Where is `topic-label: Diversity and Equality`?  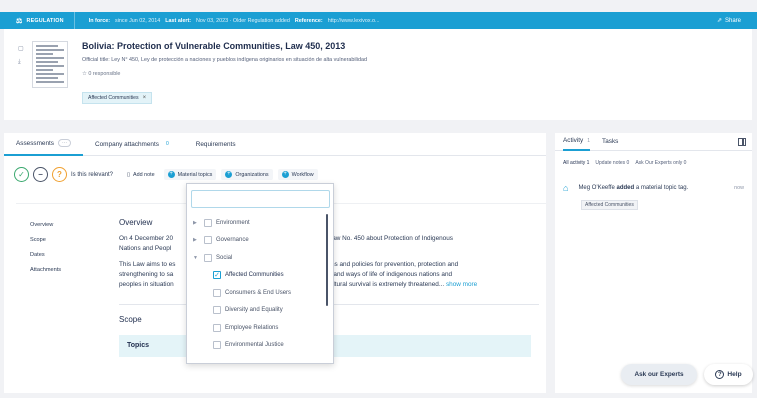
topic-label: Diversity and Equality is located at coordinates (254, 310).